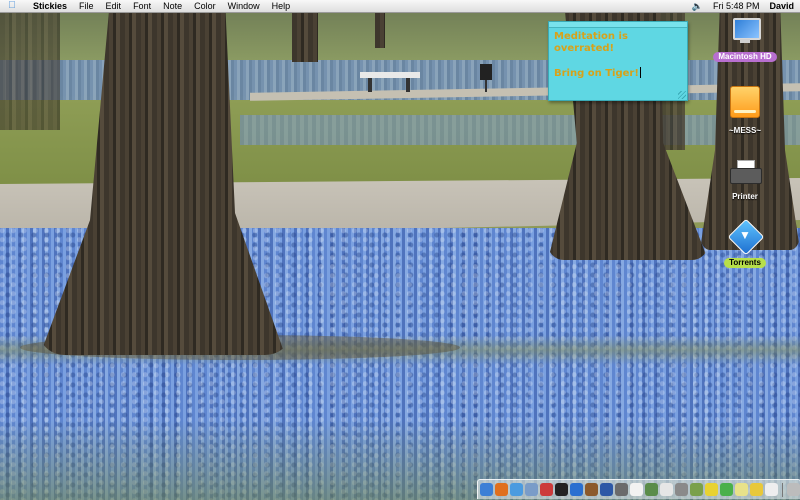  What do you see at coordinates (746, 237) in the screenshot?
I see `torrent-folder-icon: ▼` at bounding box center [746, 237].